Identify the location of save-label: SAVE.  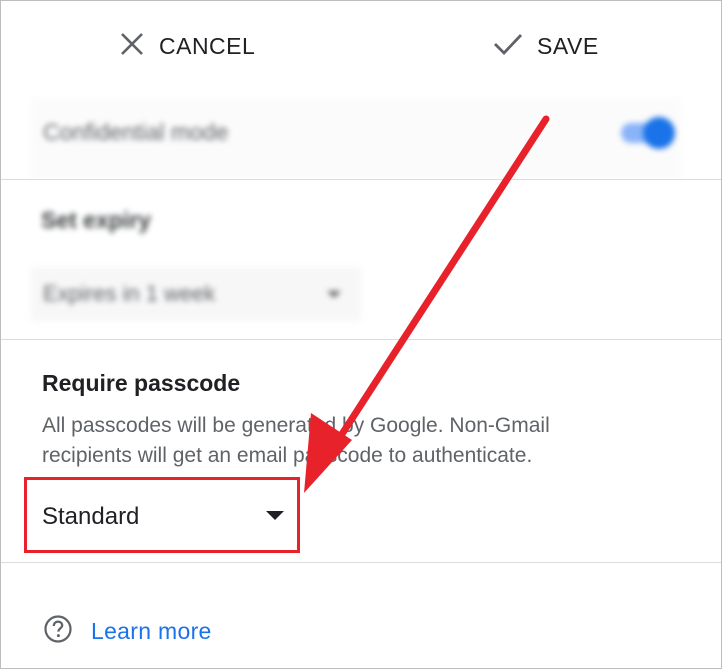
(568, 45).